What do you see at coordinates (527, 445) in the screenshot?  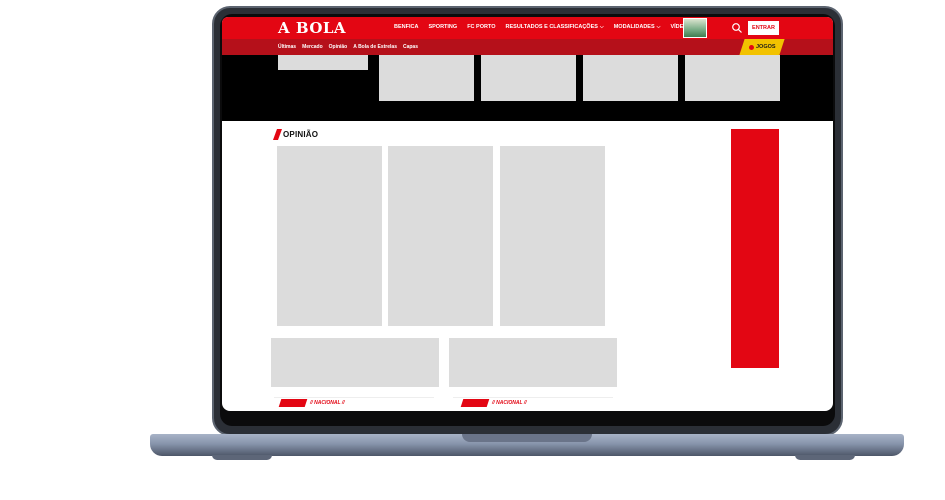 I see `laptop-base` at bounding box center [527, 445].